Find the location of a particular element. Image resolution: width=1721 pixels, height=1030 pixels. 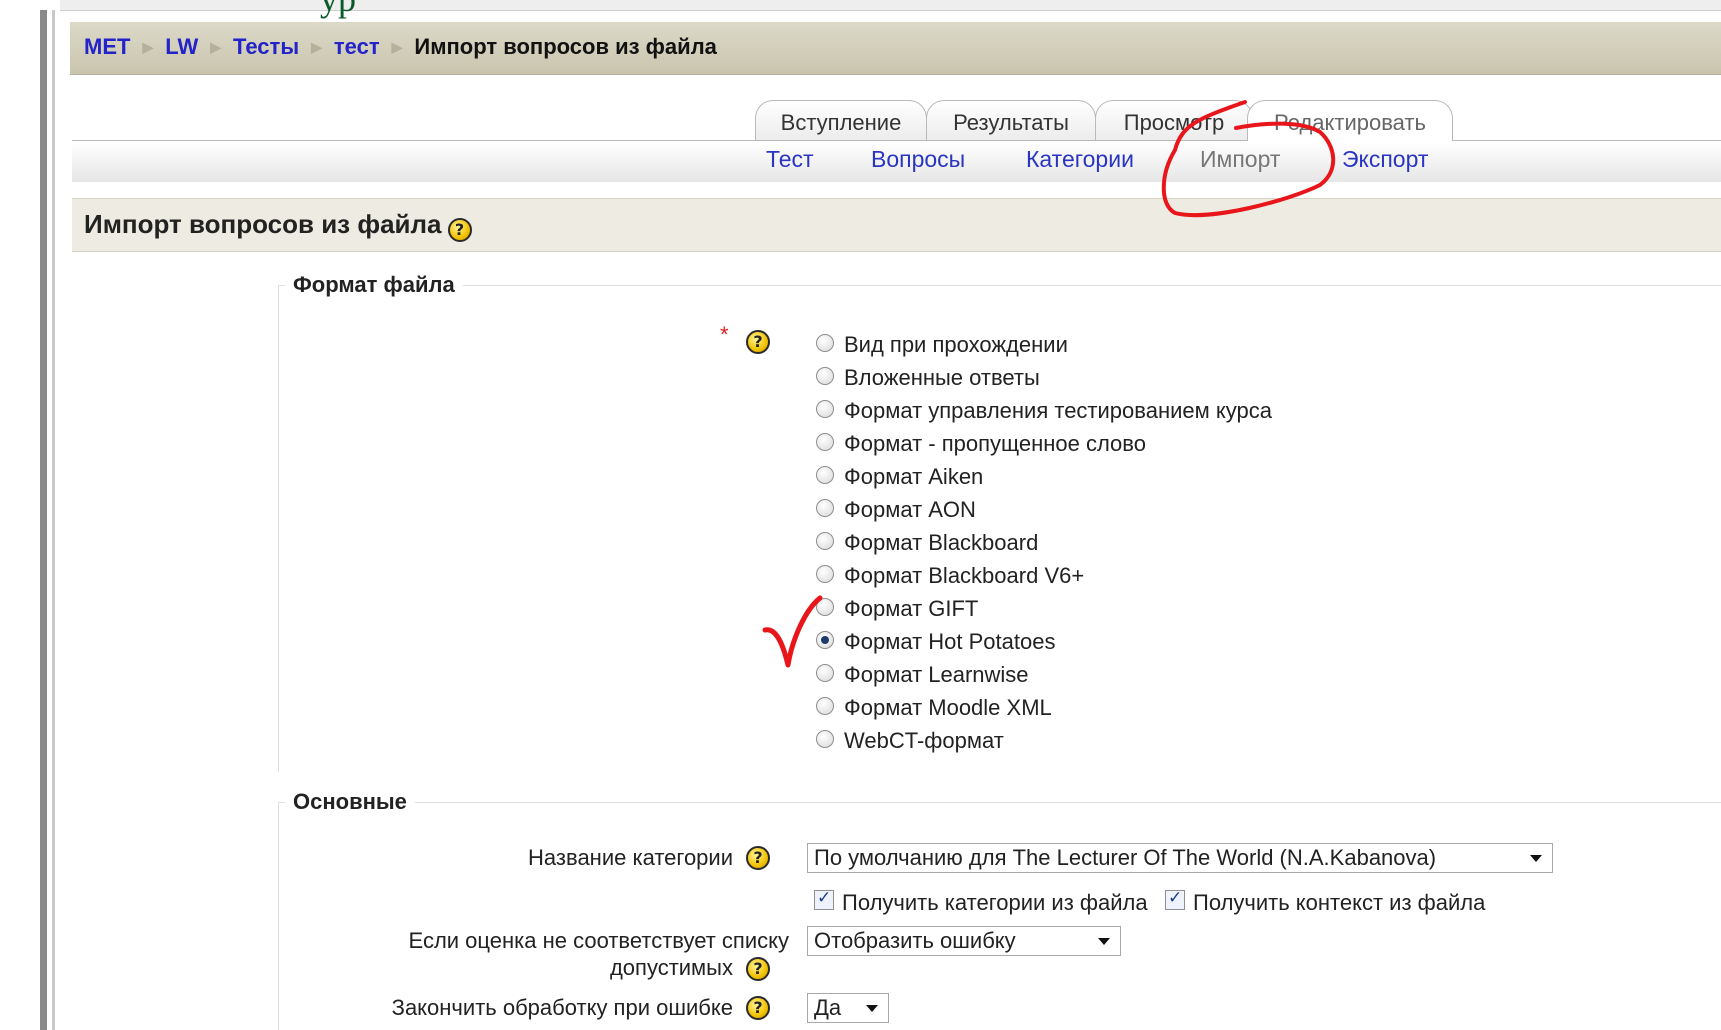

window-left-border is located at coordinates (43, 520).